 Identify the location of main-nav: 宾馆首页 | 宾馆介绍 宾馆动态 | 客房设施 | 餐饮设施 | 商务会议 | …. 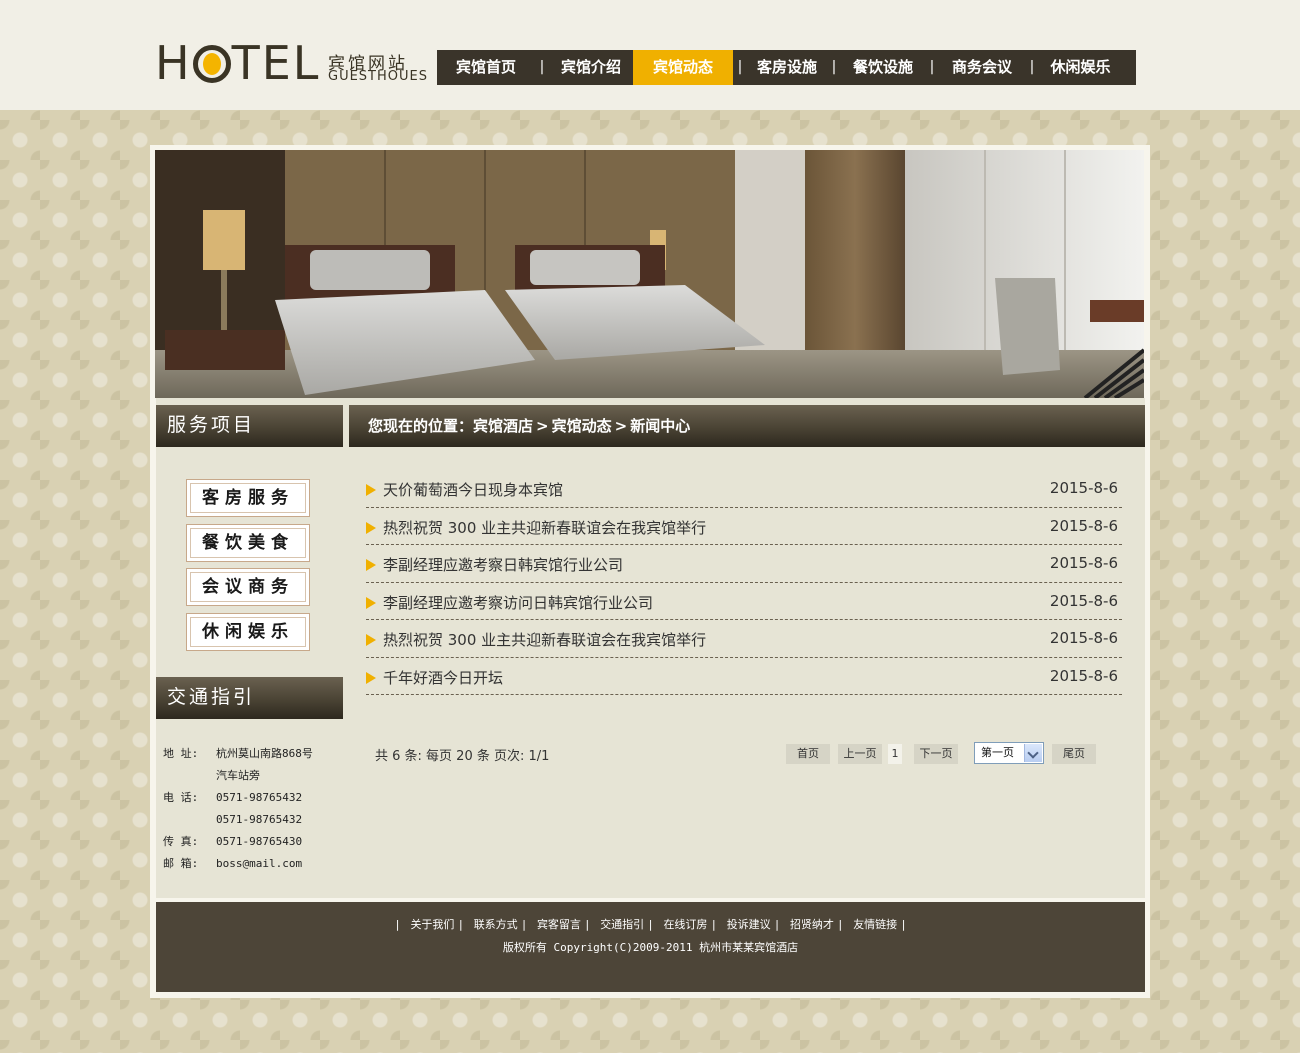
(786, 67).